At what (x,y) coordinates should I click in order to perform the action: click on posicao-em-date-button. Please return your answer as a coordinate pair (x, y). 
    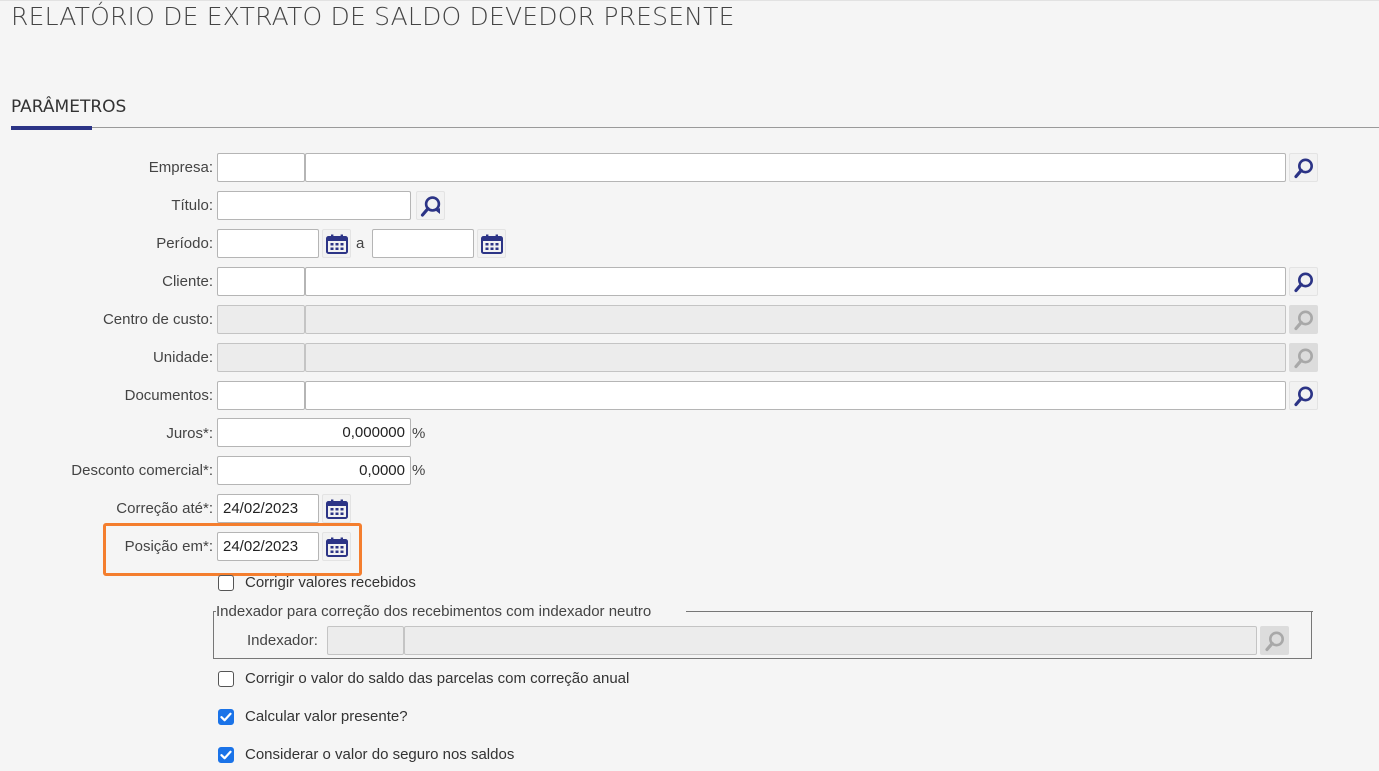
    Looking at the image, I should click on (336, 546).